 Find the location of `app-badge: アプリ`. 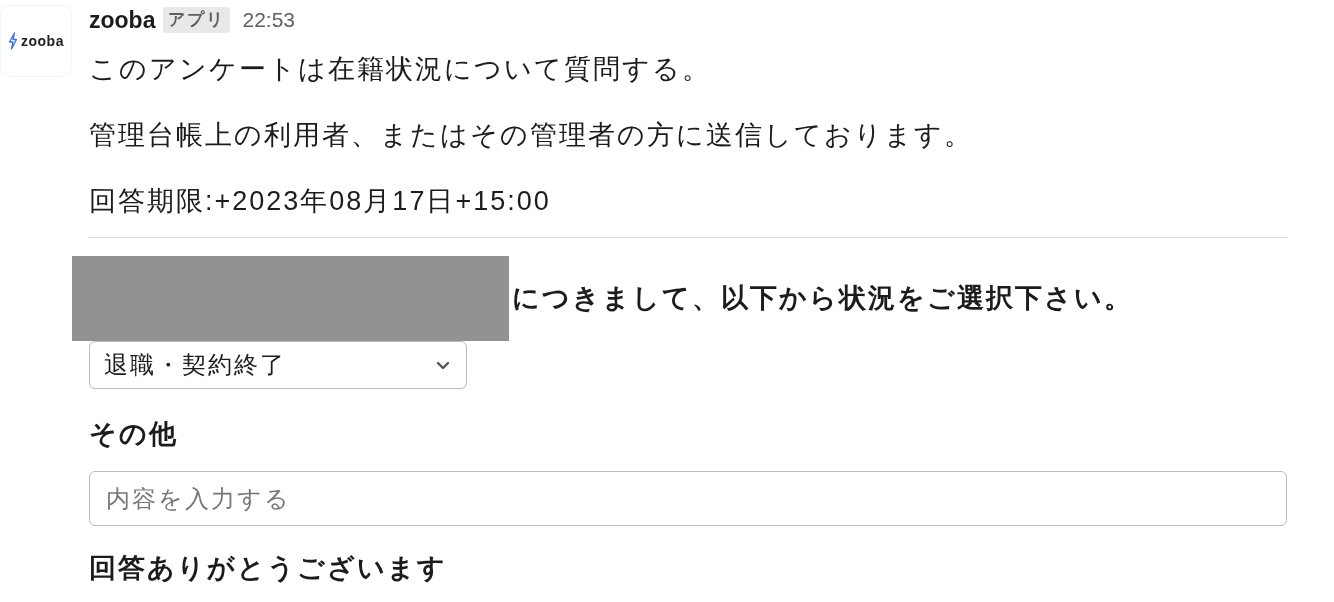

app-badge: アプリ is located at coordinates (197, 20).